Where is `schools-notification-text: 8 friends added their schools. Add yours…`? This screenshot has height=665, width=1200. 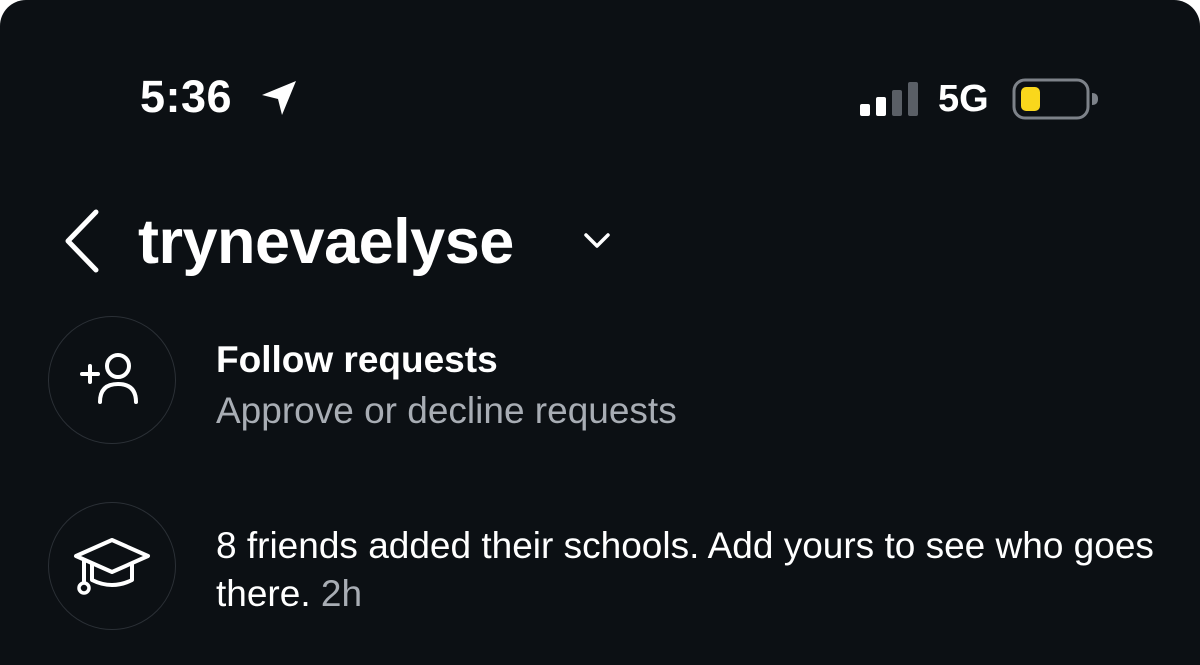
schools-notification-text: 8 friends added their schools. Add yours… is located at coordinates (686, 570).